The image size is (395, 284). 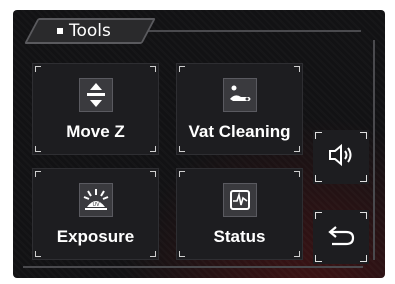 I want to click on move-z-button: Move Z, so click(x=95, y=109).